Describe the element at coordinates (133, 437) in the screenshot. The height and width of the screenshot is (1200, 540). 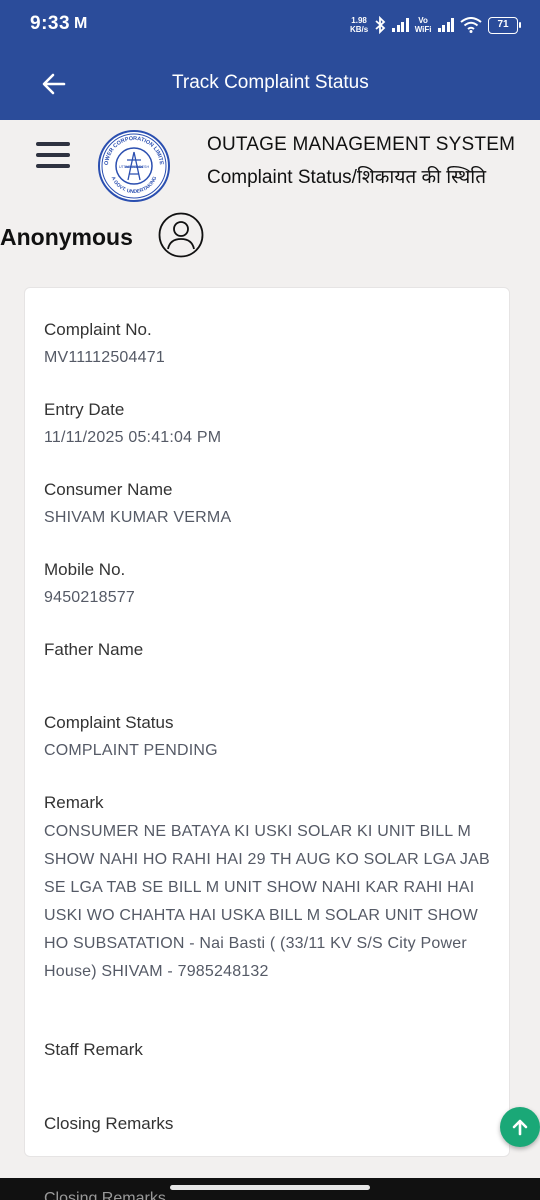
I see `entry-date-value: 11/11/2025 05:41:04 PM` at that location.